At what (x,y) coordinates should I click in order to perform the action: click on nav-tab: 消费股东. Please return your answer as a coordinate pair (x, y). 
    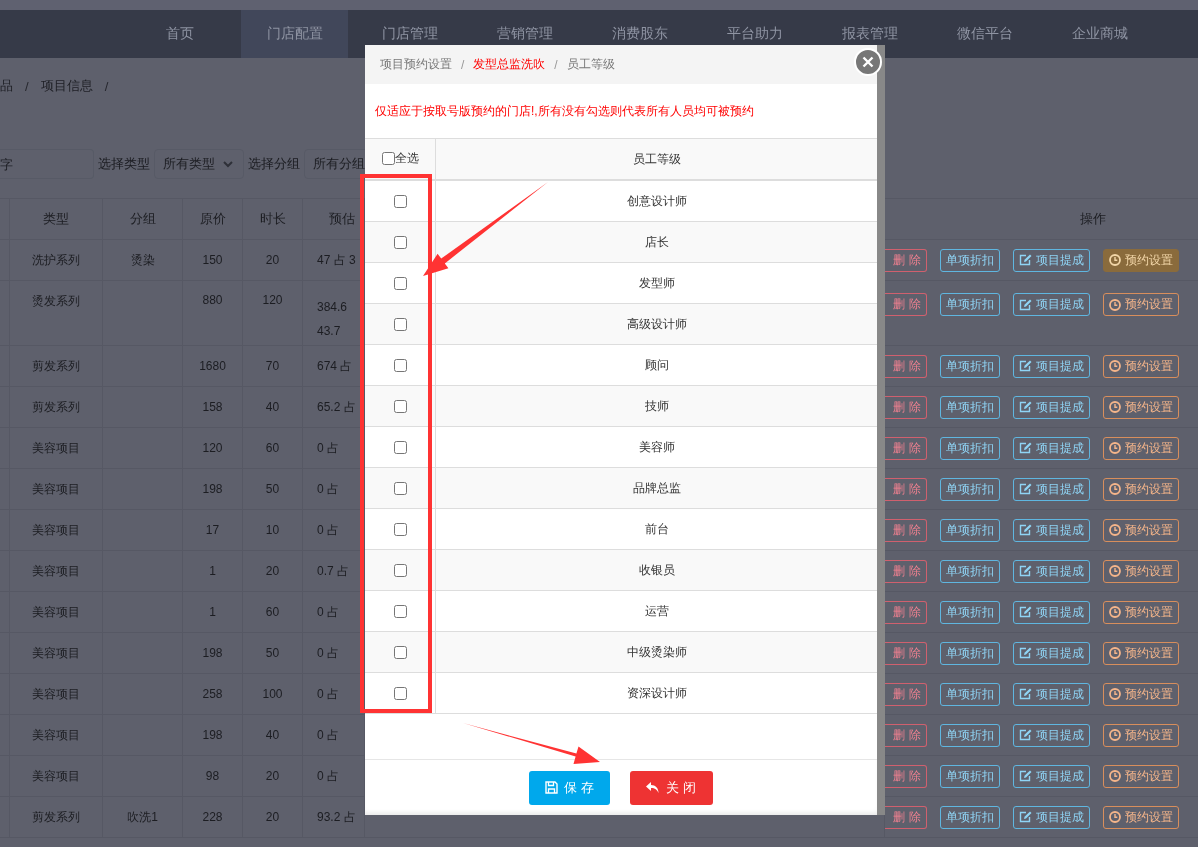
    Looking at the image, I should click on (639, 34).